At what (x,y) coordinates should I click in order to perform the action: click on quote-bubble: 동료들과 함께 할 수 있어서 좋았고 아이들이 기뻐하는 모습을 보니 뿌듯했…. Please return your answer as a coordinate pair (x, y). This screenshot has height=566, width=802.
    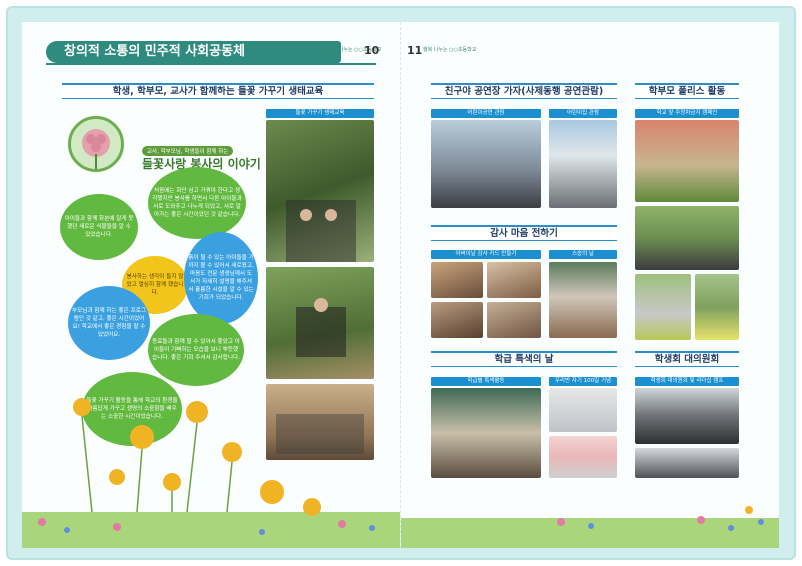
    Looking at the image, I should click on (196, 350).